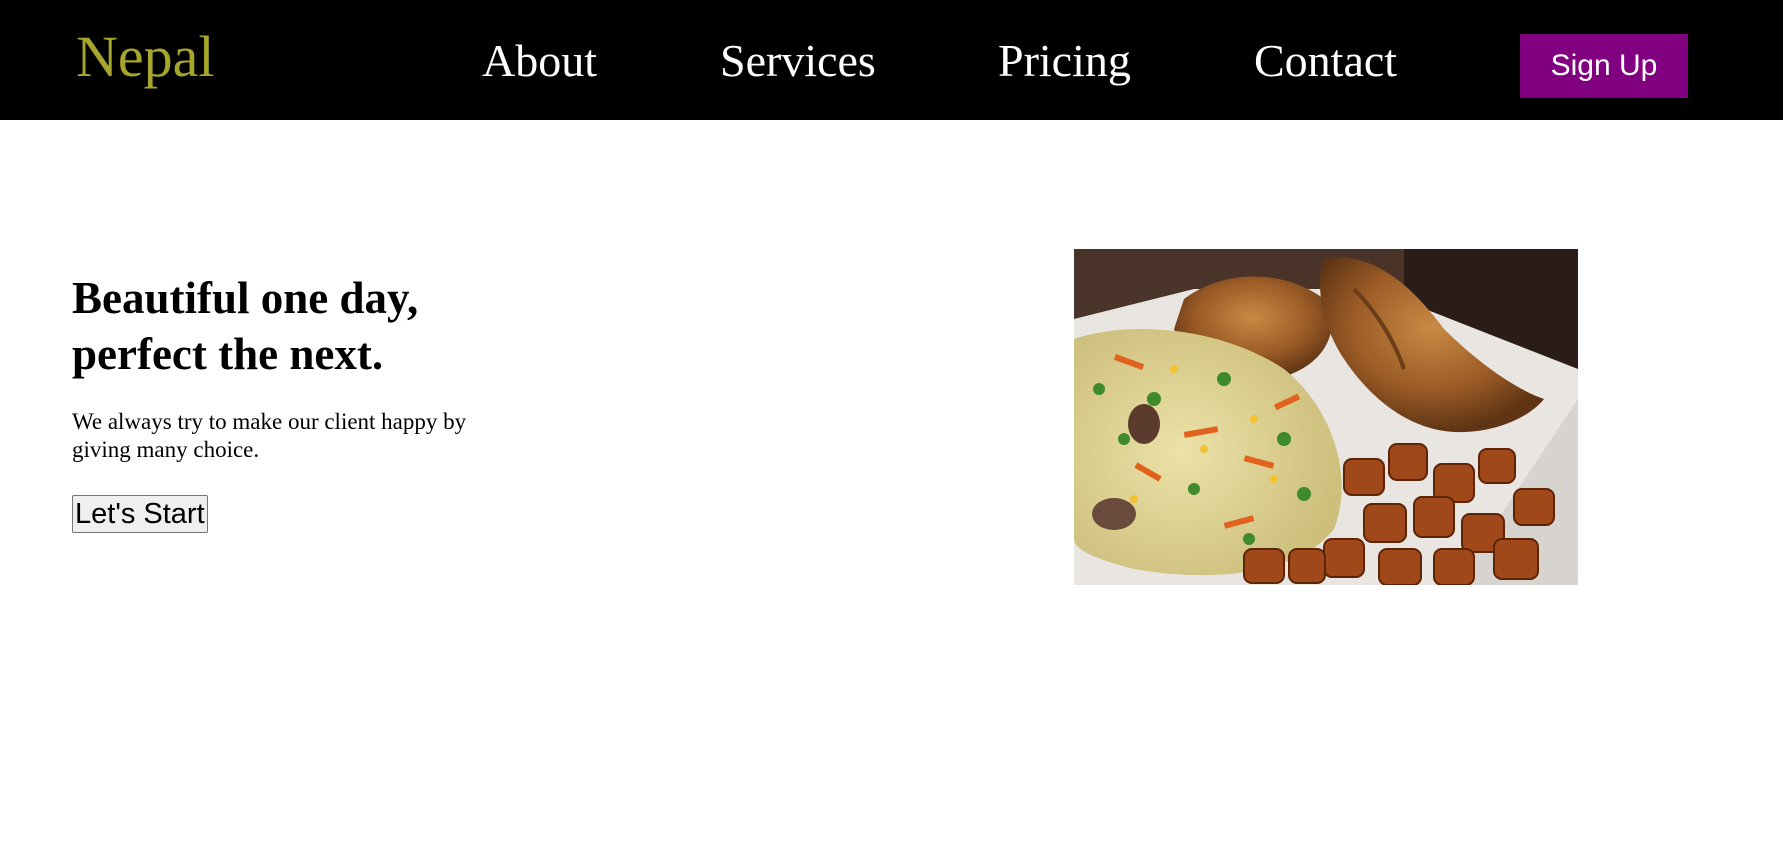  I want to click on nav-link-about: About, so click(539, 61).